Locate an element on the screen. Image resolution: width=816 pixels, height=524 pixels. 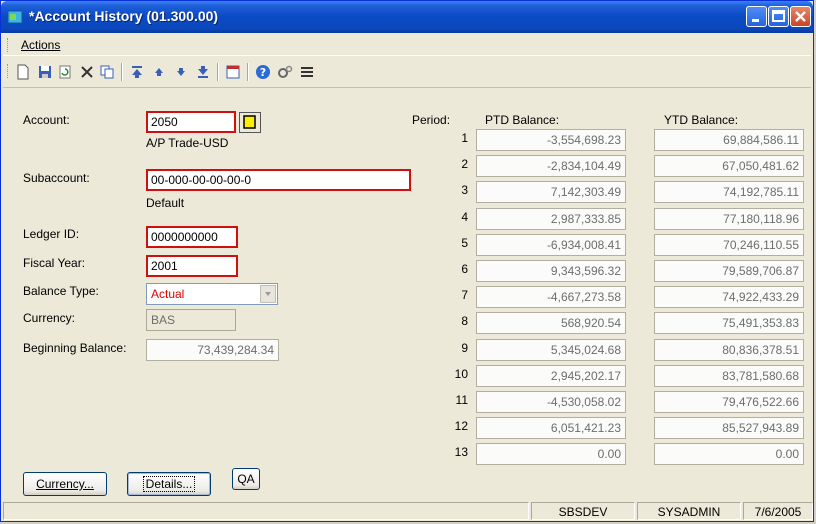
tools-icon is located at coordinates (285, 72).